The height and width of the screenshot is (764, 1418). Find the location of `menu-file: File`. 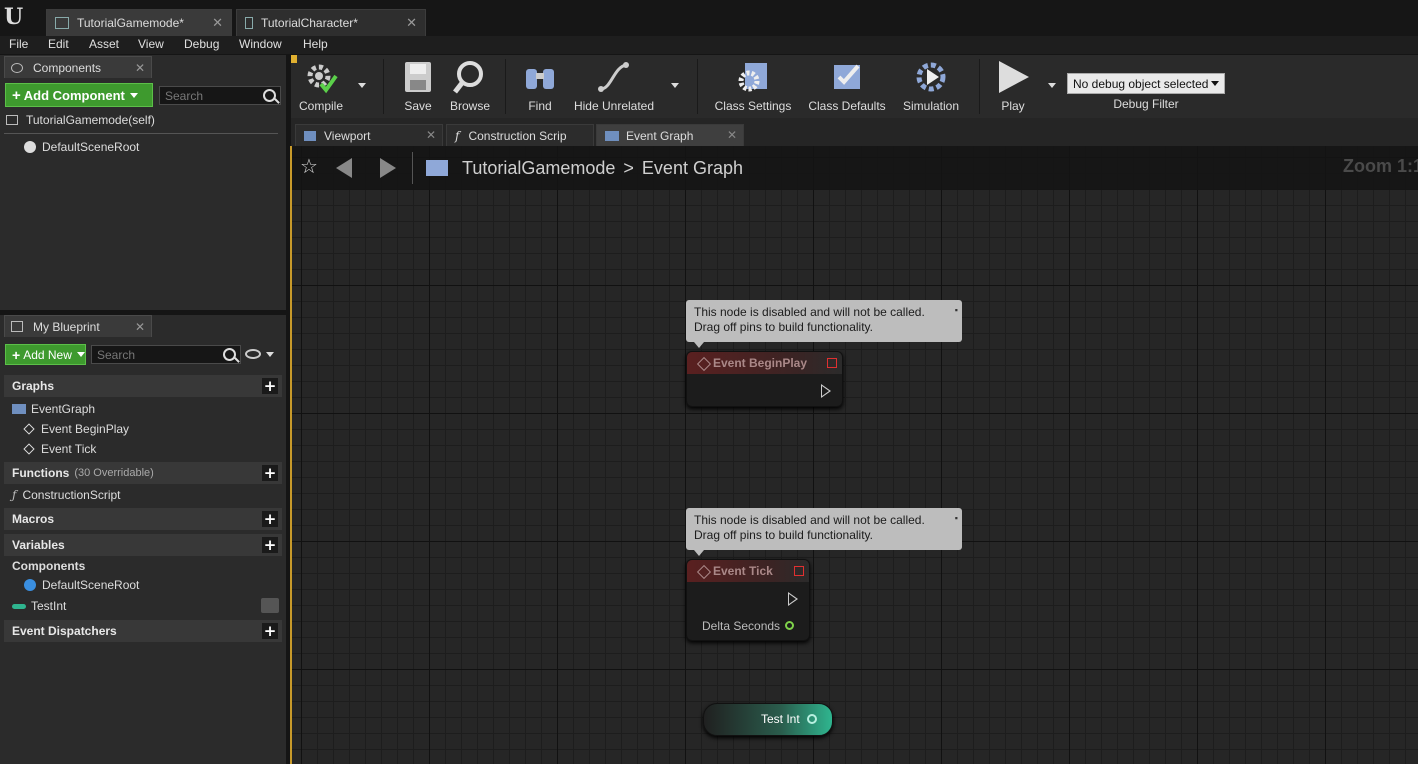

menu-file: File is located at coordinates (18, 44).